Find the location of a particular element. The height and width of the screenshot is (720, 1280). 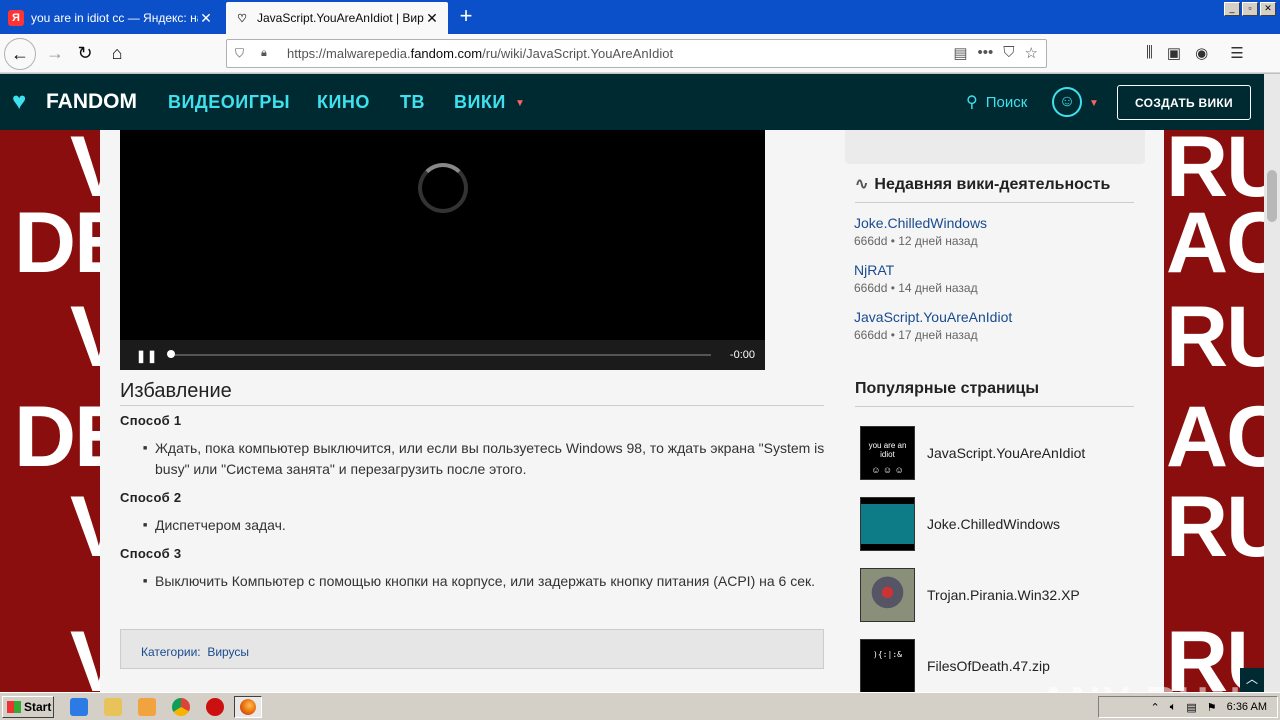

opera-icon is located at coordinates (215, 707).